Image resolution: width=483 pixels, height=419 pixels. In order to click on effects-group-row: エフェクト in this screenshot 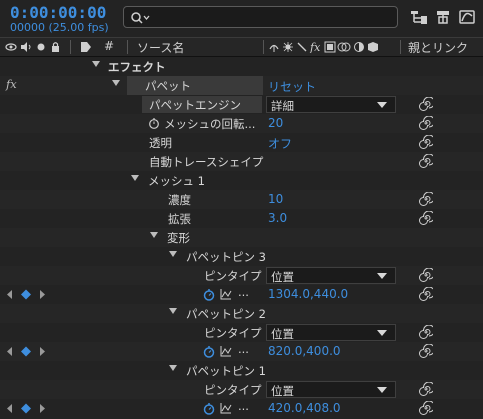, I will do `click(241, 66)`.